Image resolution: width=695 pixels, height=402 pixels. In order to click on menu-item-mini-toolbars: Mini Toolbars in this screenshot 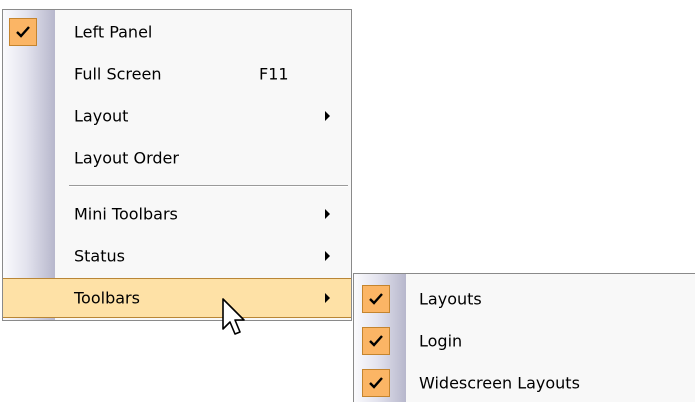, I will do `click(177, 213)`.